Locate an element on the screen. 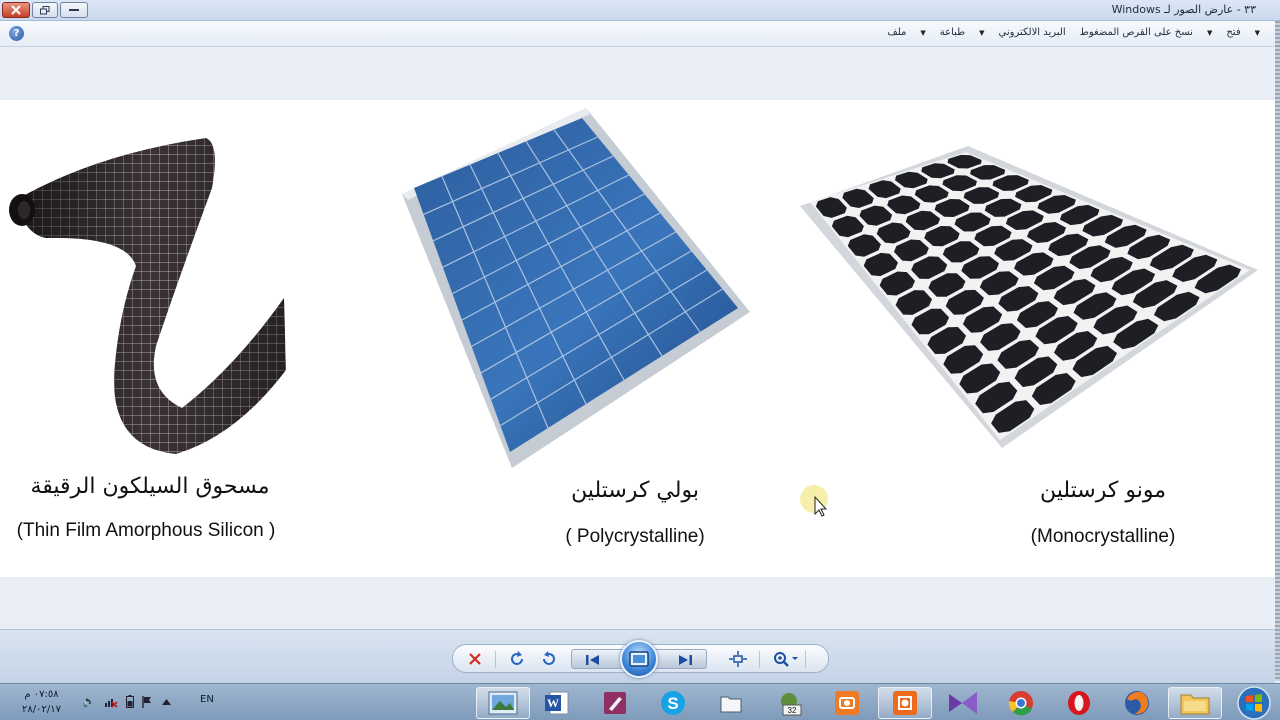 The height and width of the screenshot is (720, 1280). visual-studio-icon is located at coordinates (963, 703).